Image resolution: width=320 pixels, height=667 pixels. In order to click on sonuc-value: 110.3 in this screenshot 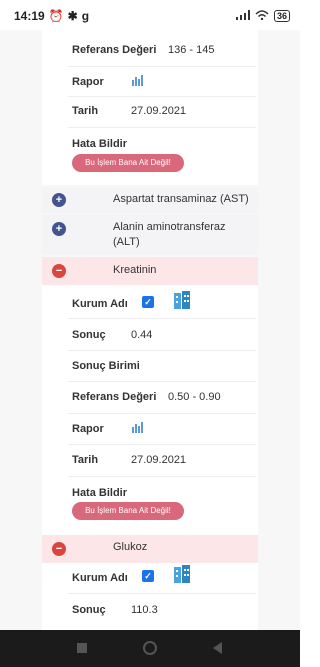, I will do `click(144, 610)`.